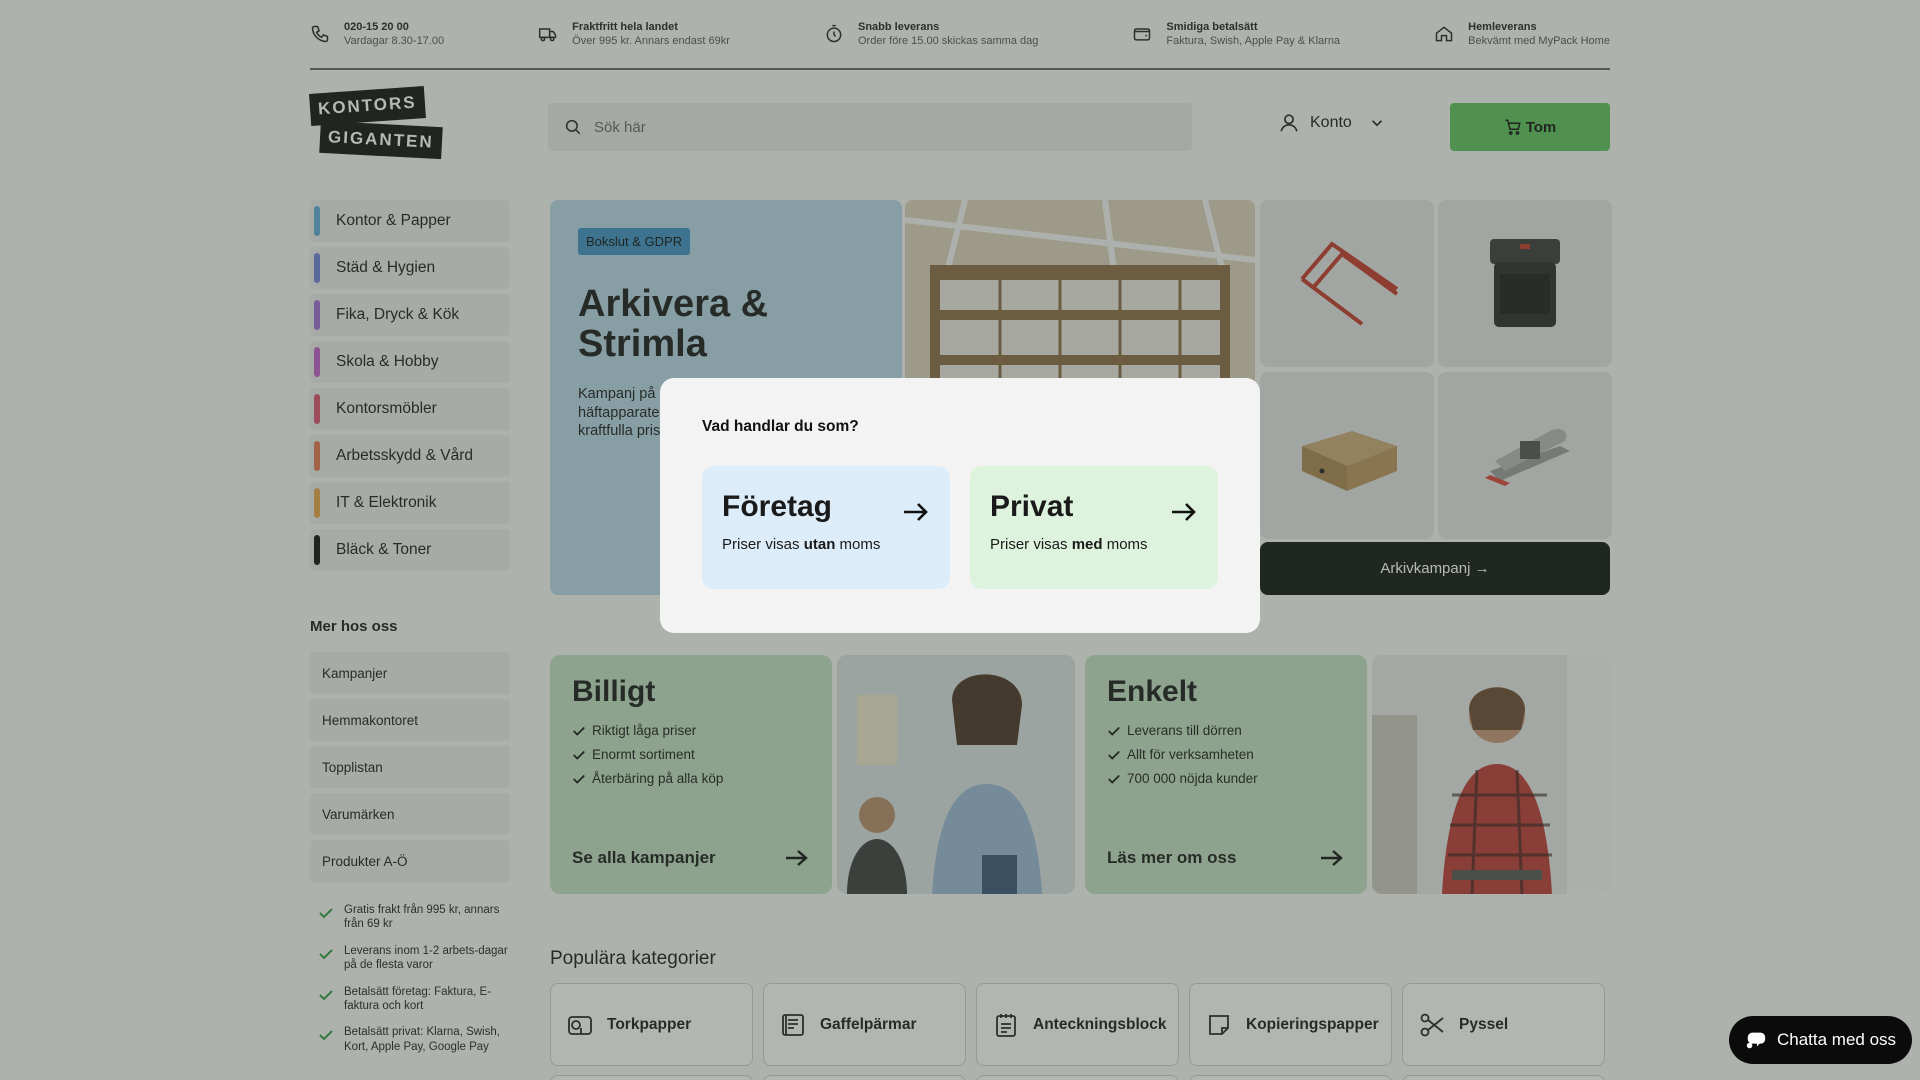 This screenshot has width=1920, height=1080. Describe the element at coordinates (777, 506) in the screenshot. I see `choice-title: Företag` at that location.